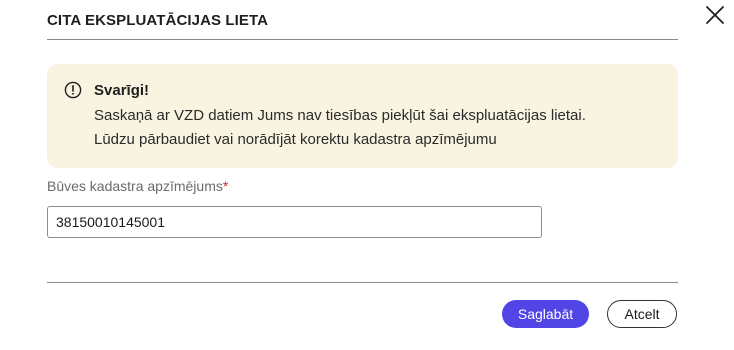 This screenshot has width=734, height=350. What do you see at coordinates (158, 20) in the screenshot?
I see `dialog-title: CITA EKSPLUATĀCIJAS LIETA` at bounding box center [158, 20].